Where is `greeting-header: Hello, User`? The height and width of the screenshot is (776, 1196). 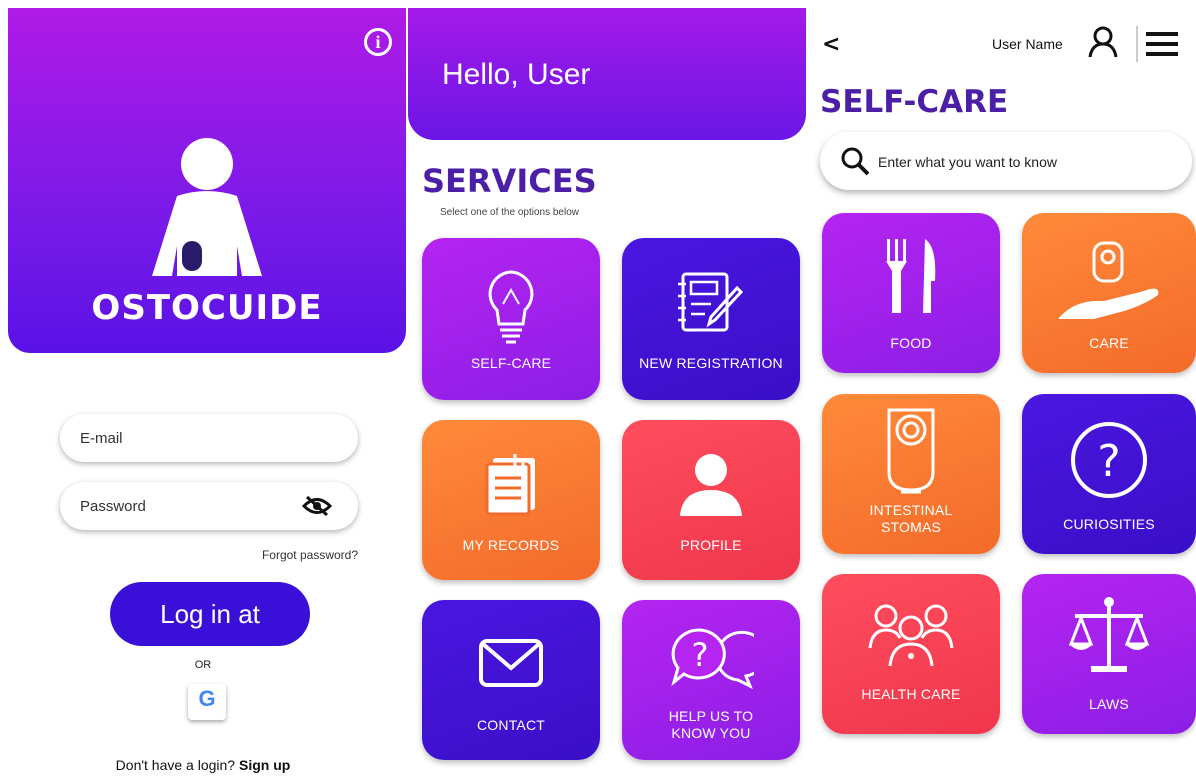 greeting-header: Hello, User is located at coordinates (607, 74).